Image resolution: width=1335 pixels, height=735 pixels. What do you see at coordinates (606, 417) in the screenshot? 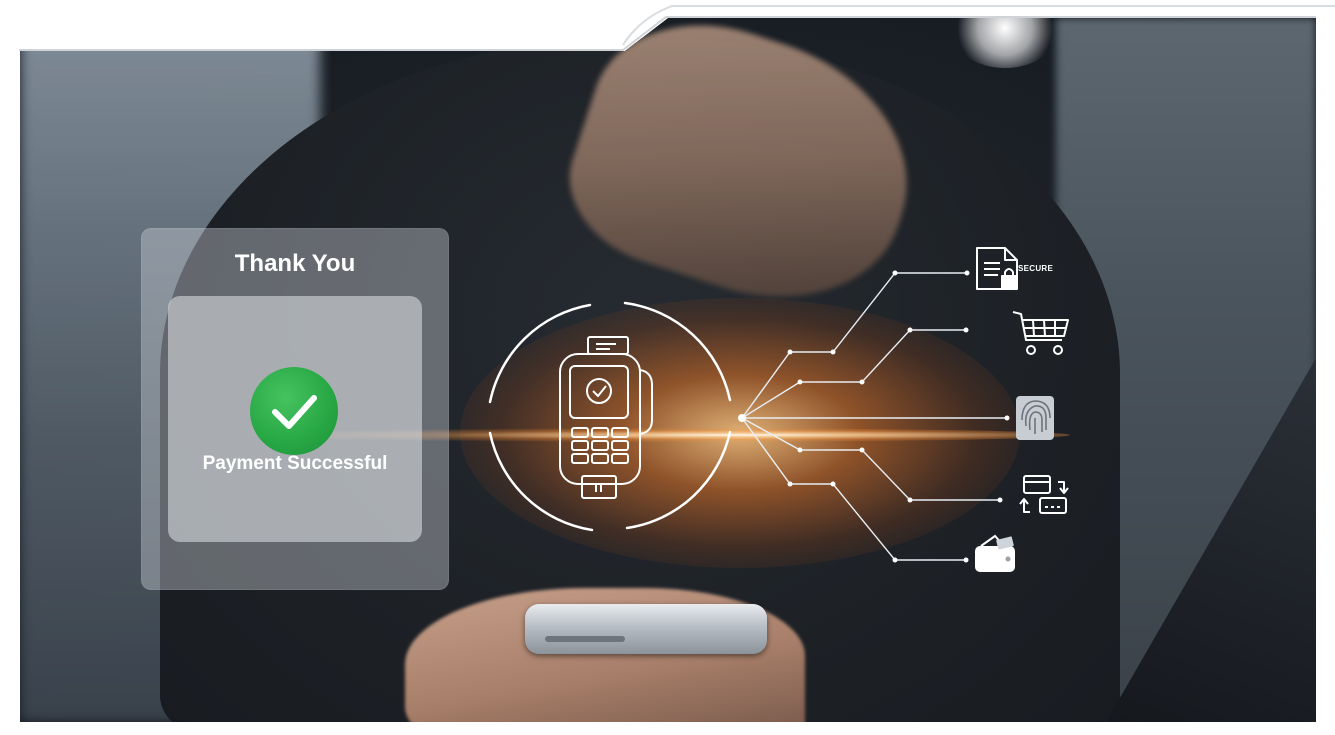
I see `payment-terminal-icon` at bounding box center [606, 417].